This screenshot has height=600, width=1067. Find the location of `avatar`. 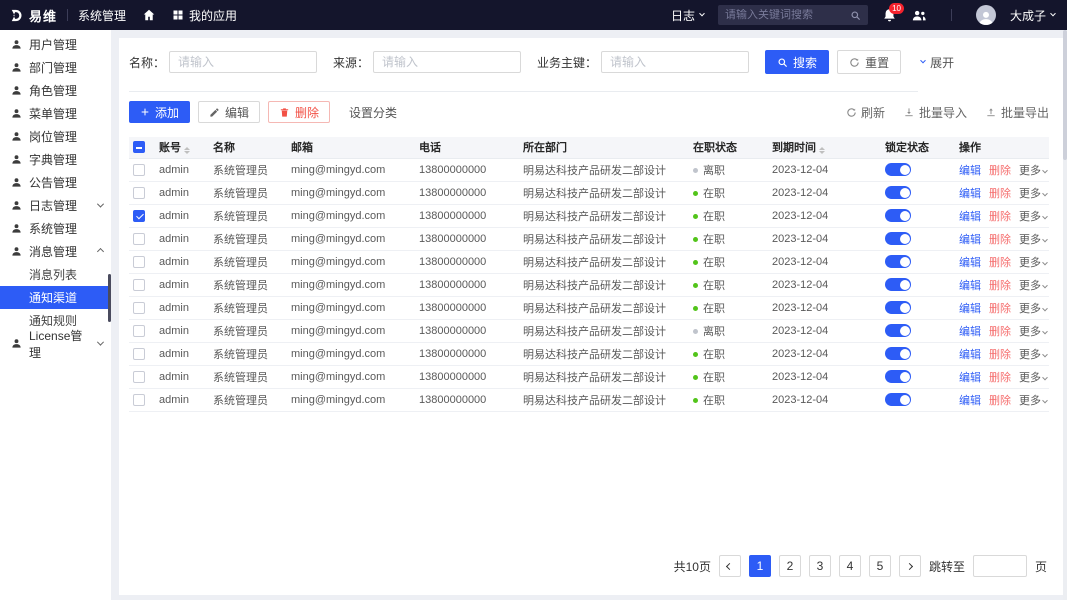

avatar is located at coordinates (985, 15).